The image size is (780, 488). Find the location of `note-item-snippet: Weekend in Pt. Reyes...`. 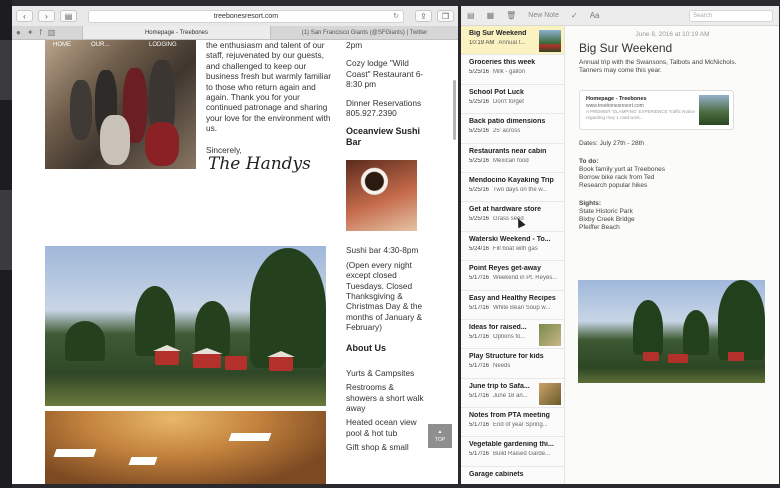

note-item-snippet: Weekend in Pt. Reyes... is located at coordinates (525, 278).